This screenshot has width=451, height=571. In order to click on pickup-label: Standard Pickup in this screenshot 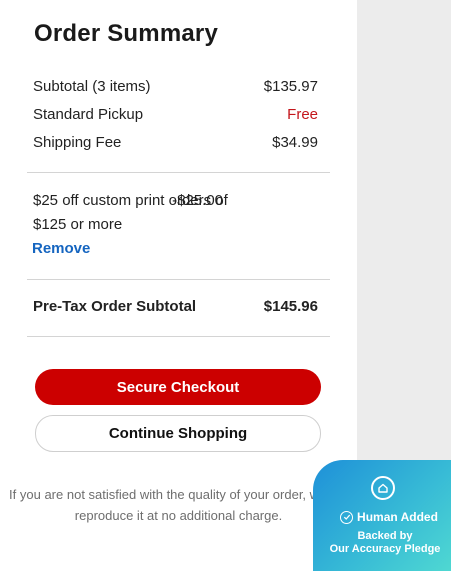, I will do `click(88, 114)`.